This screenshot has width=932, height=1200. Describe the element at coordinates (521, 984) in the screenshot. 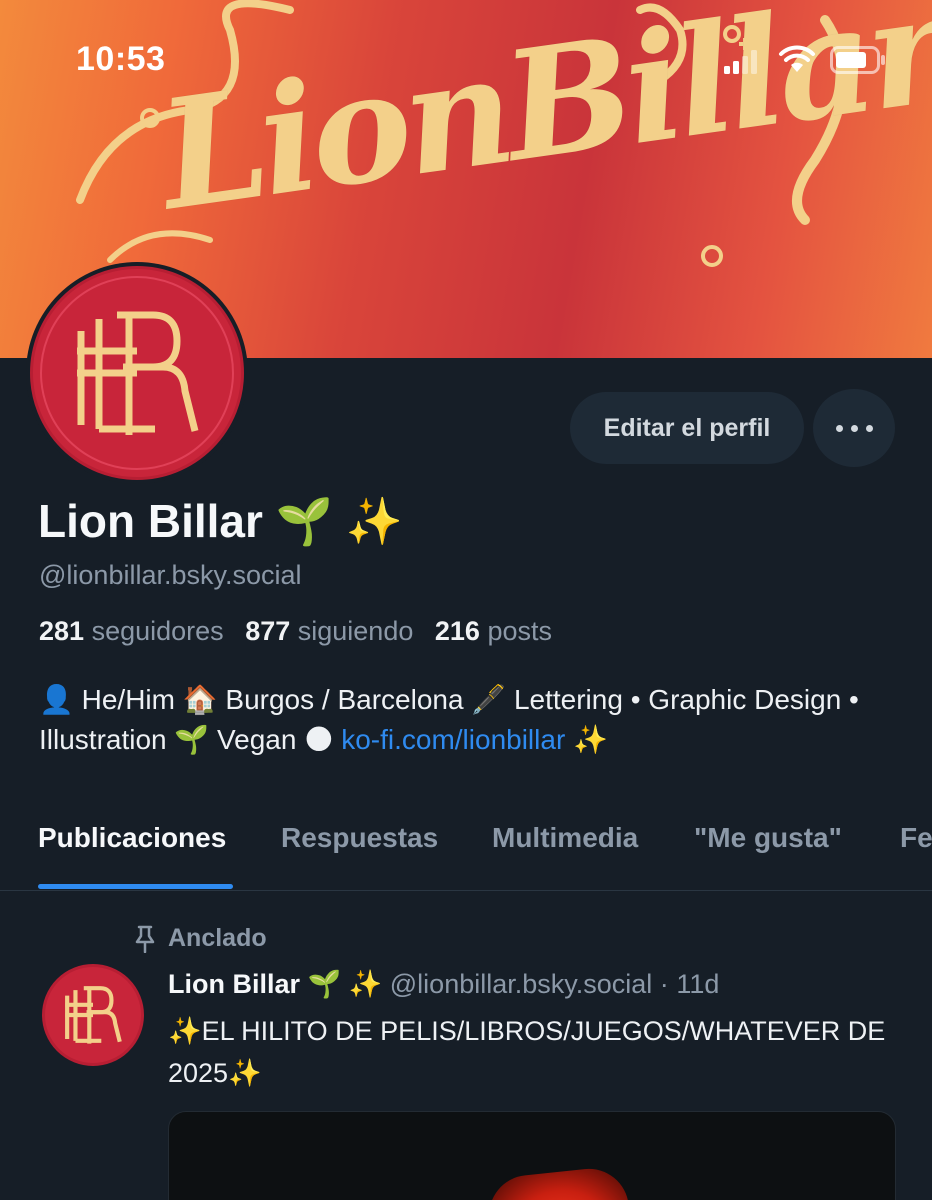

I see `post-author-handle: @lionbillar.bsky.social` at that location.